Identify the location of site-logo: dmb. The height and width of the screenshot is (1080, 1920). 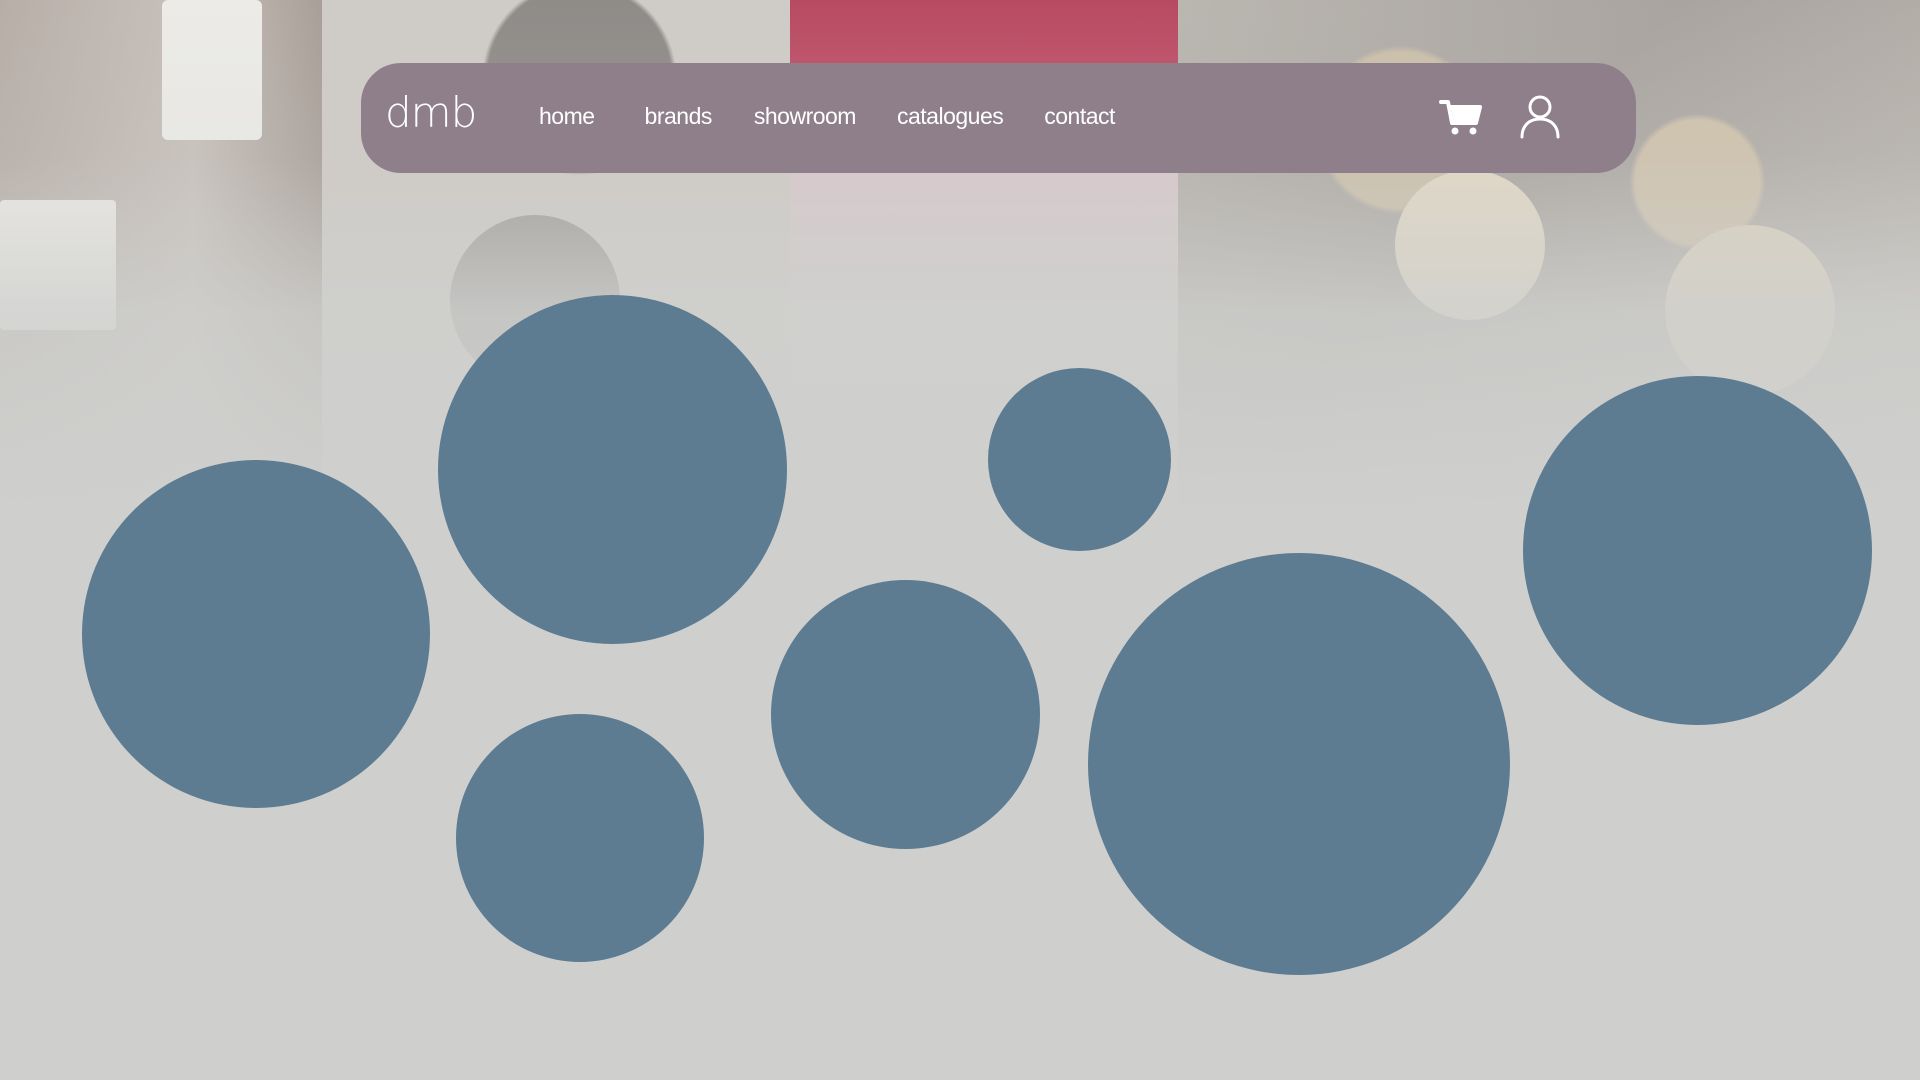
(431, 113).